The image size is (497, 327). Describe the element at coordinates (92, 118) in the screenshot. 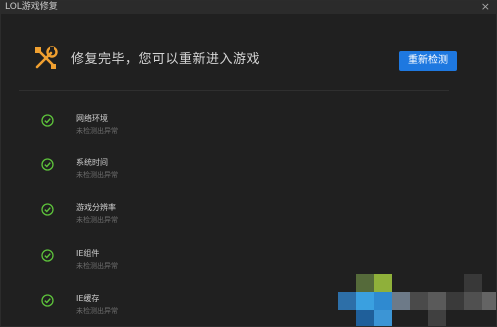

I see `check-item-name: 网络环境` at that location.